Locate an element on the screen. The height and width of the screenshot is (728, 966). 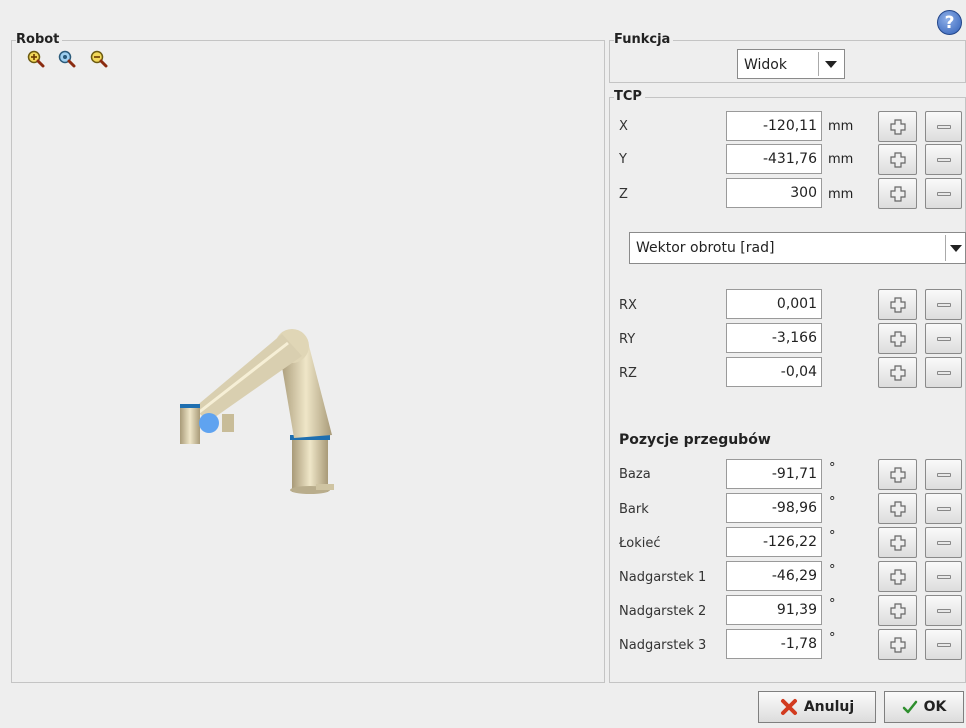
joint-wrist1-unit: ° is located at coordinates (832, 570).